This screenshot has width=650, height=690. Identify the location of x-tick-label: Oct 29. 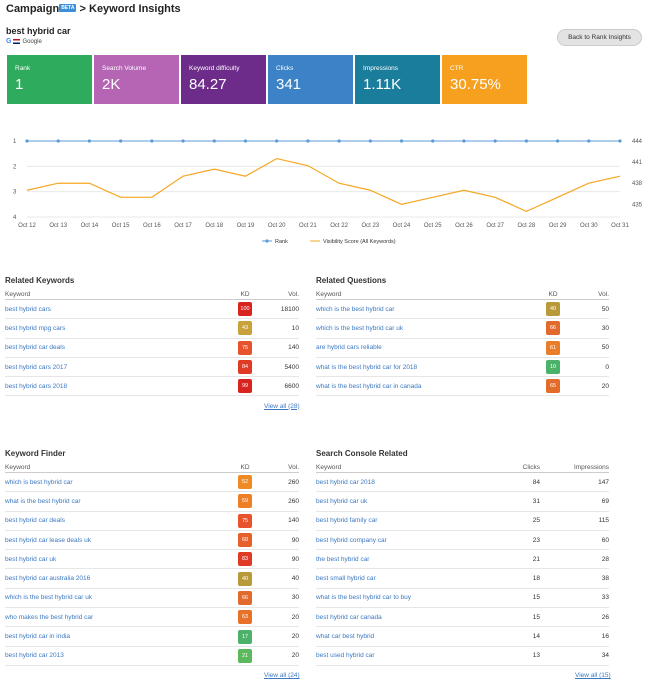
(558, 226).